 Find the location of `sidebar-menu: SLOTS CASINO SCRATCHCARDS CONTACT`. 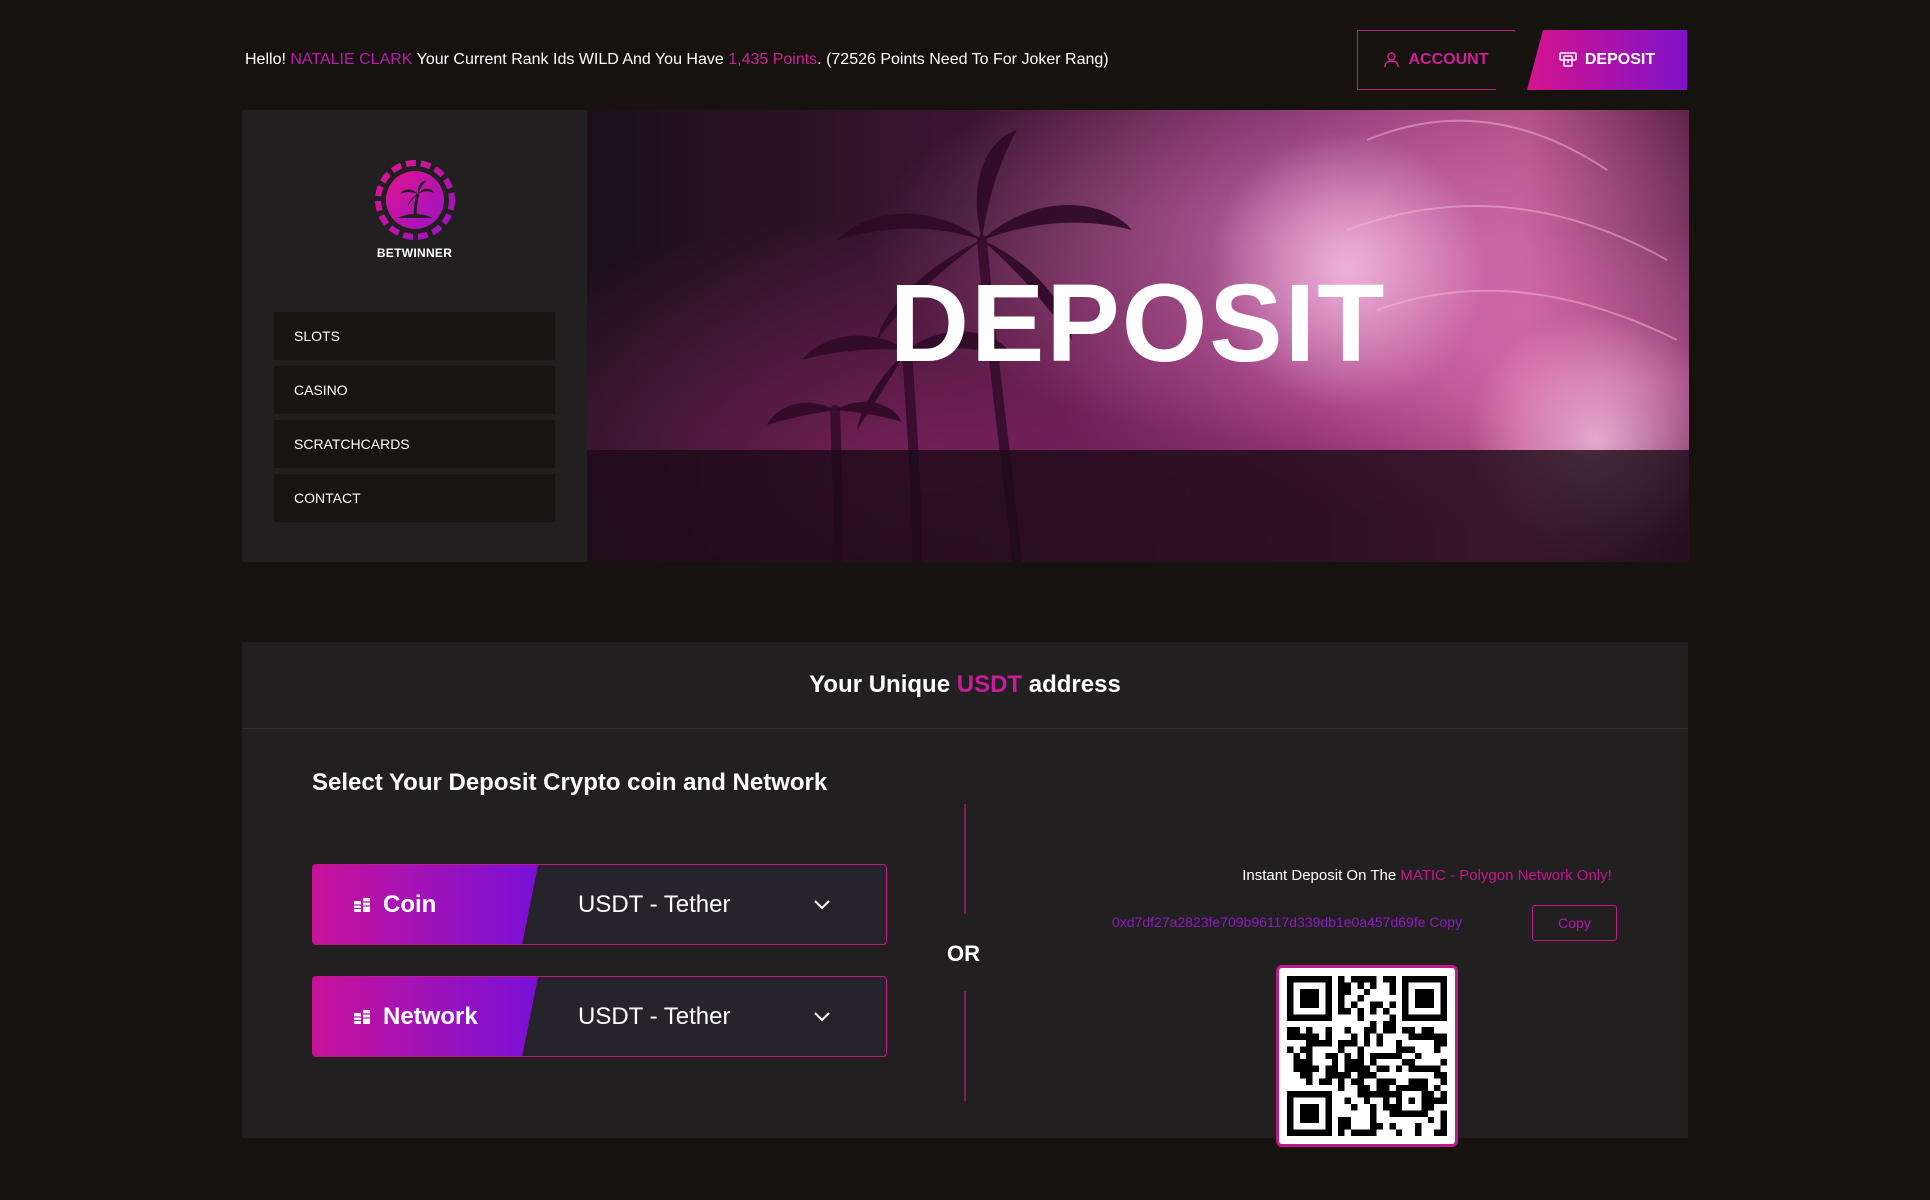

sidebar-menu: SLOTS CASINO SCRATCHCARDS CONTACT is located at coordinates (414, 417).